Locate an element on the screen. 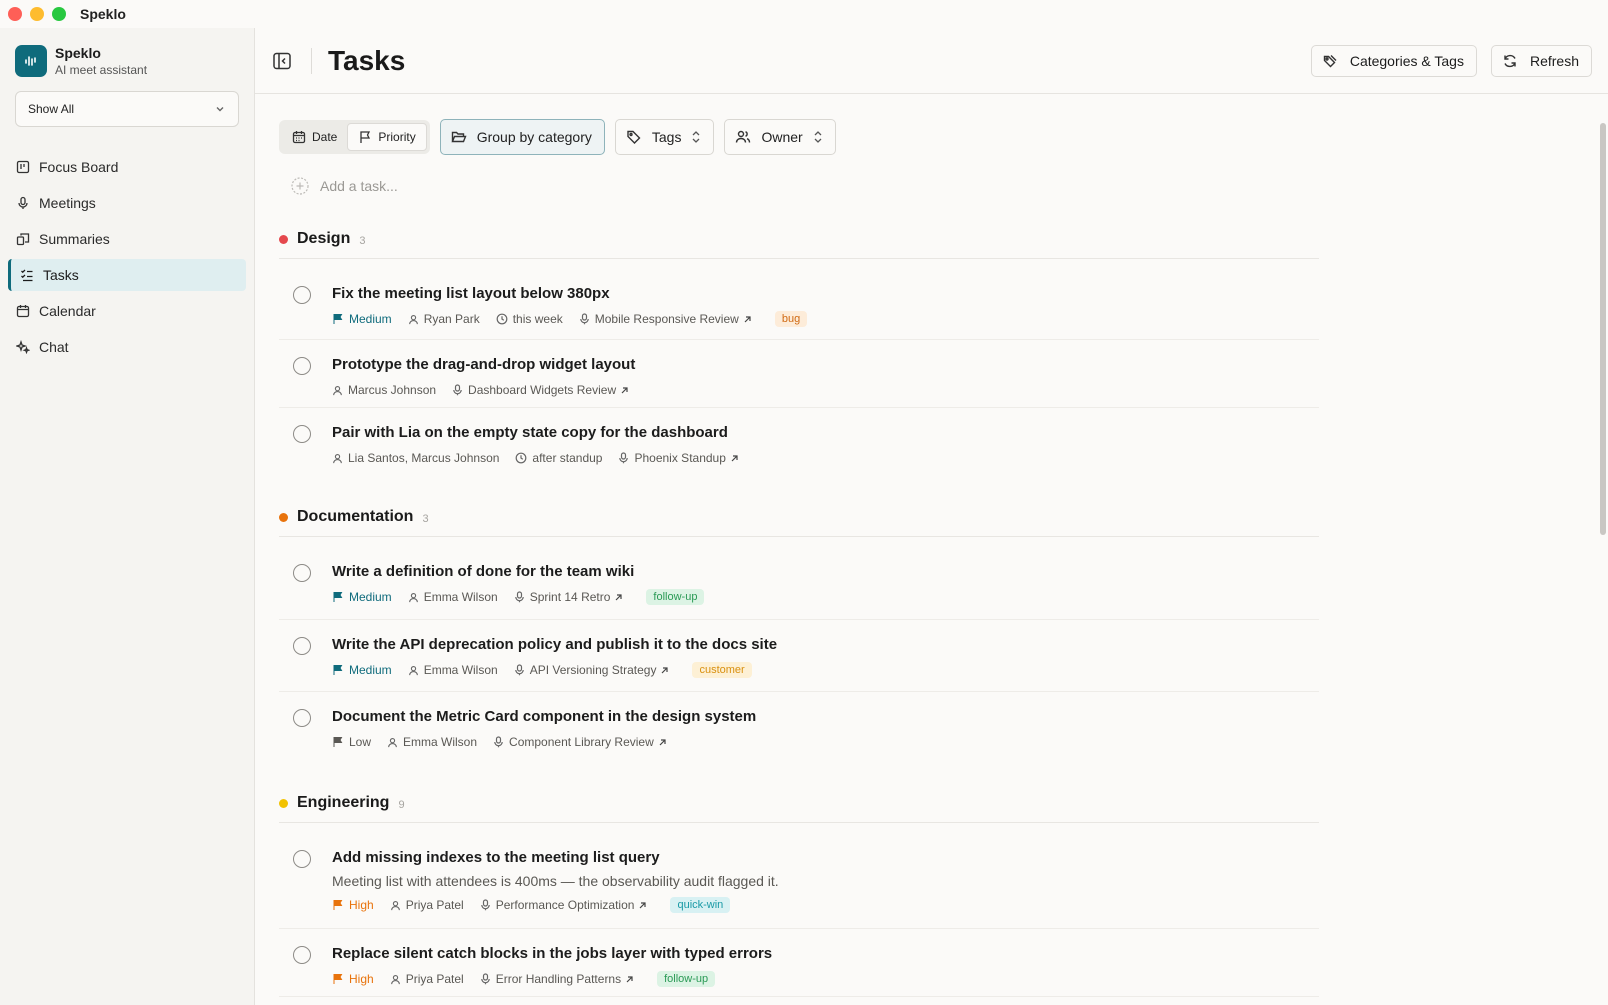  task-tag: customer is located at coordinates (722, 670).